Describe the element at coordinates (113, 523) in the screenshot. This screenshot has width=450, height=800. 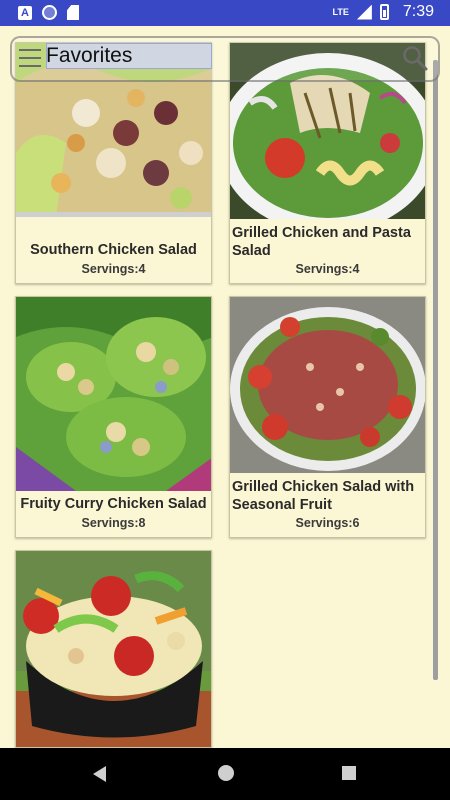
I see `recipe-servings: Servings:8` at that location.